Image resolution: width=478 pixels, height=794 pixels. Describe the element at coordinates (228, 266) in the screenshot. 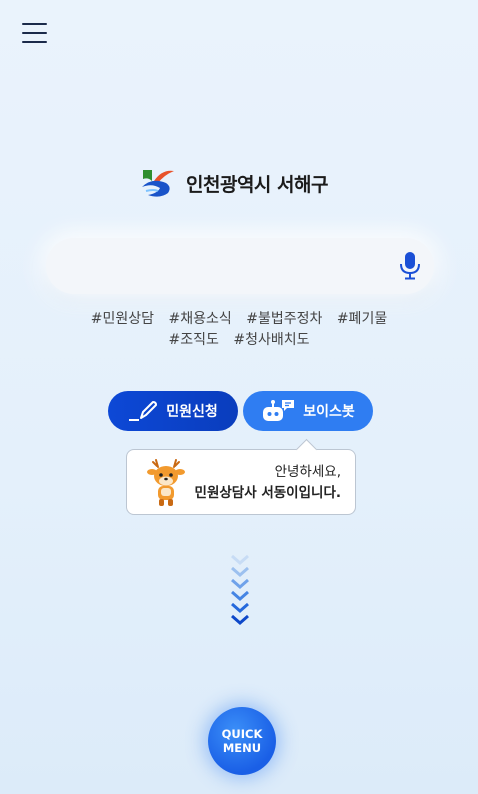

I see `search-input` at that location.